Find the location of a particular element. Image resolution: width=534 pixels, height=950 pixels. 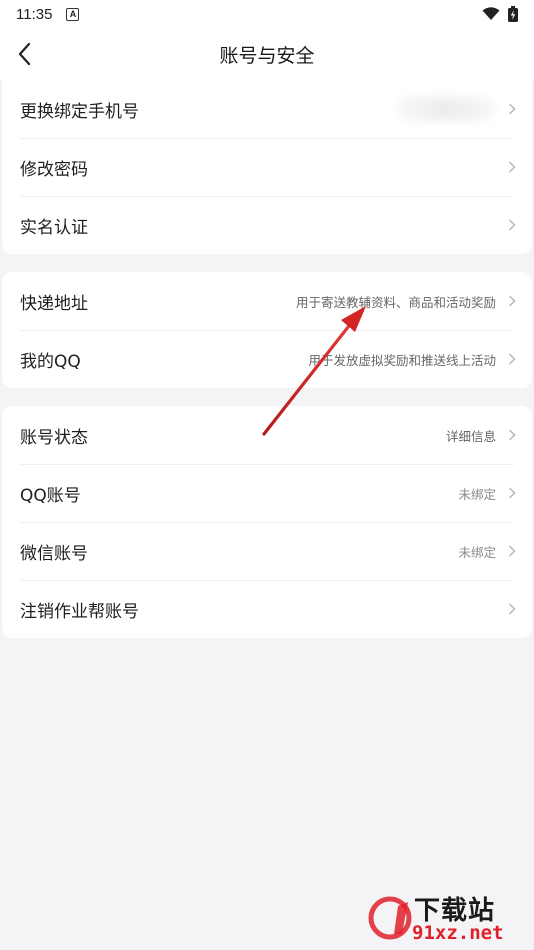

battery-charging-icon is located at coordinates (513, 14).